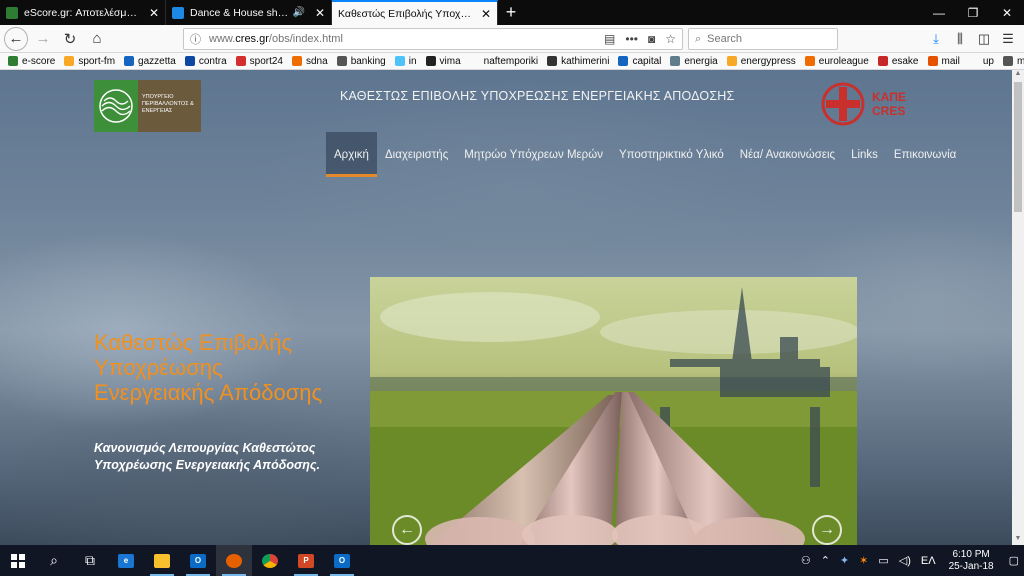 This screenshot has height=576, width=1024. What do you see at coordinates (936, 39) in the screenshot?
I see `download-icon: ⤓` at bounding box center [936, 39].